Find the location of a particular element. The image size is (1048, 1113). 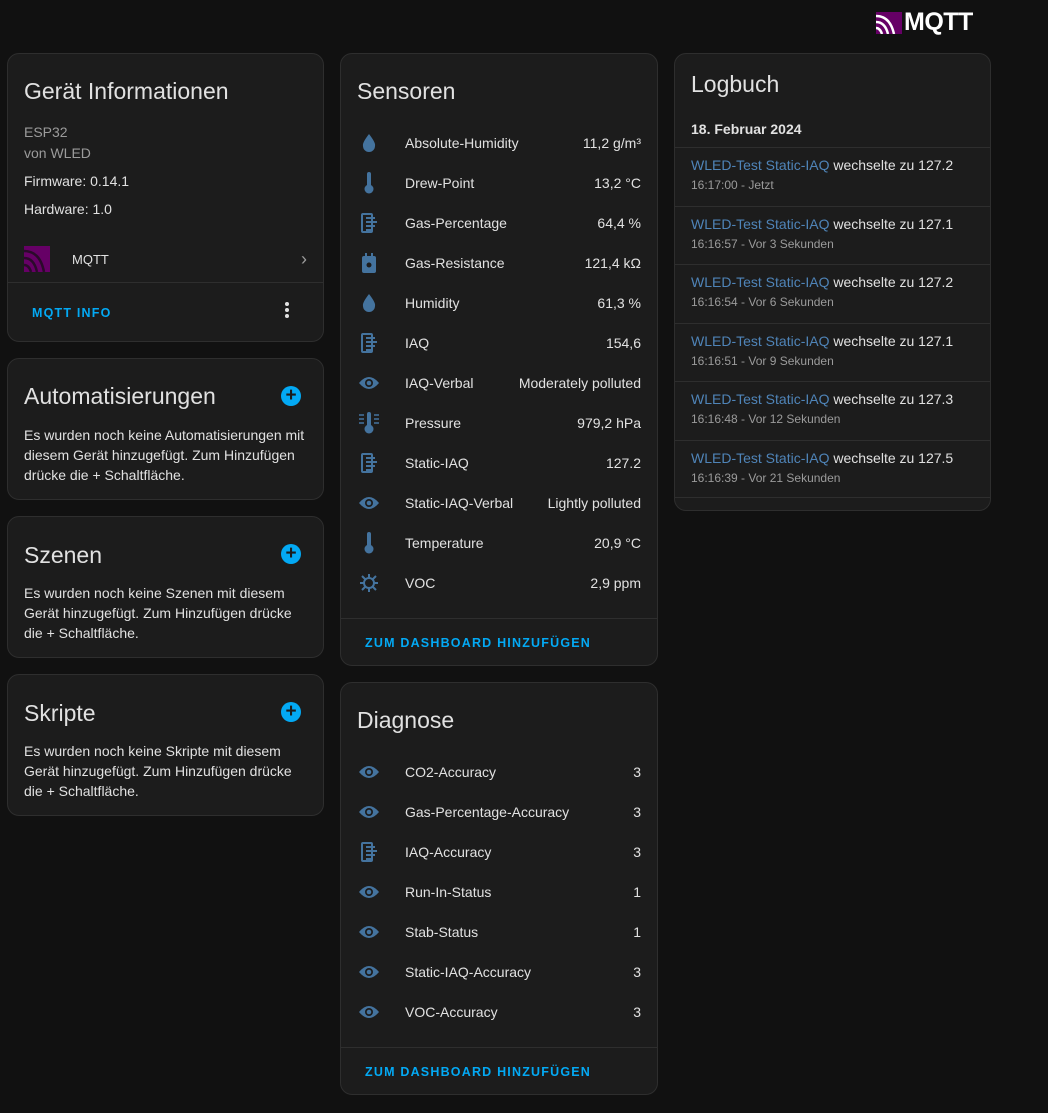

entity-value: Moderately polluted is located at coordinates (579, 383).